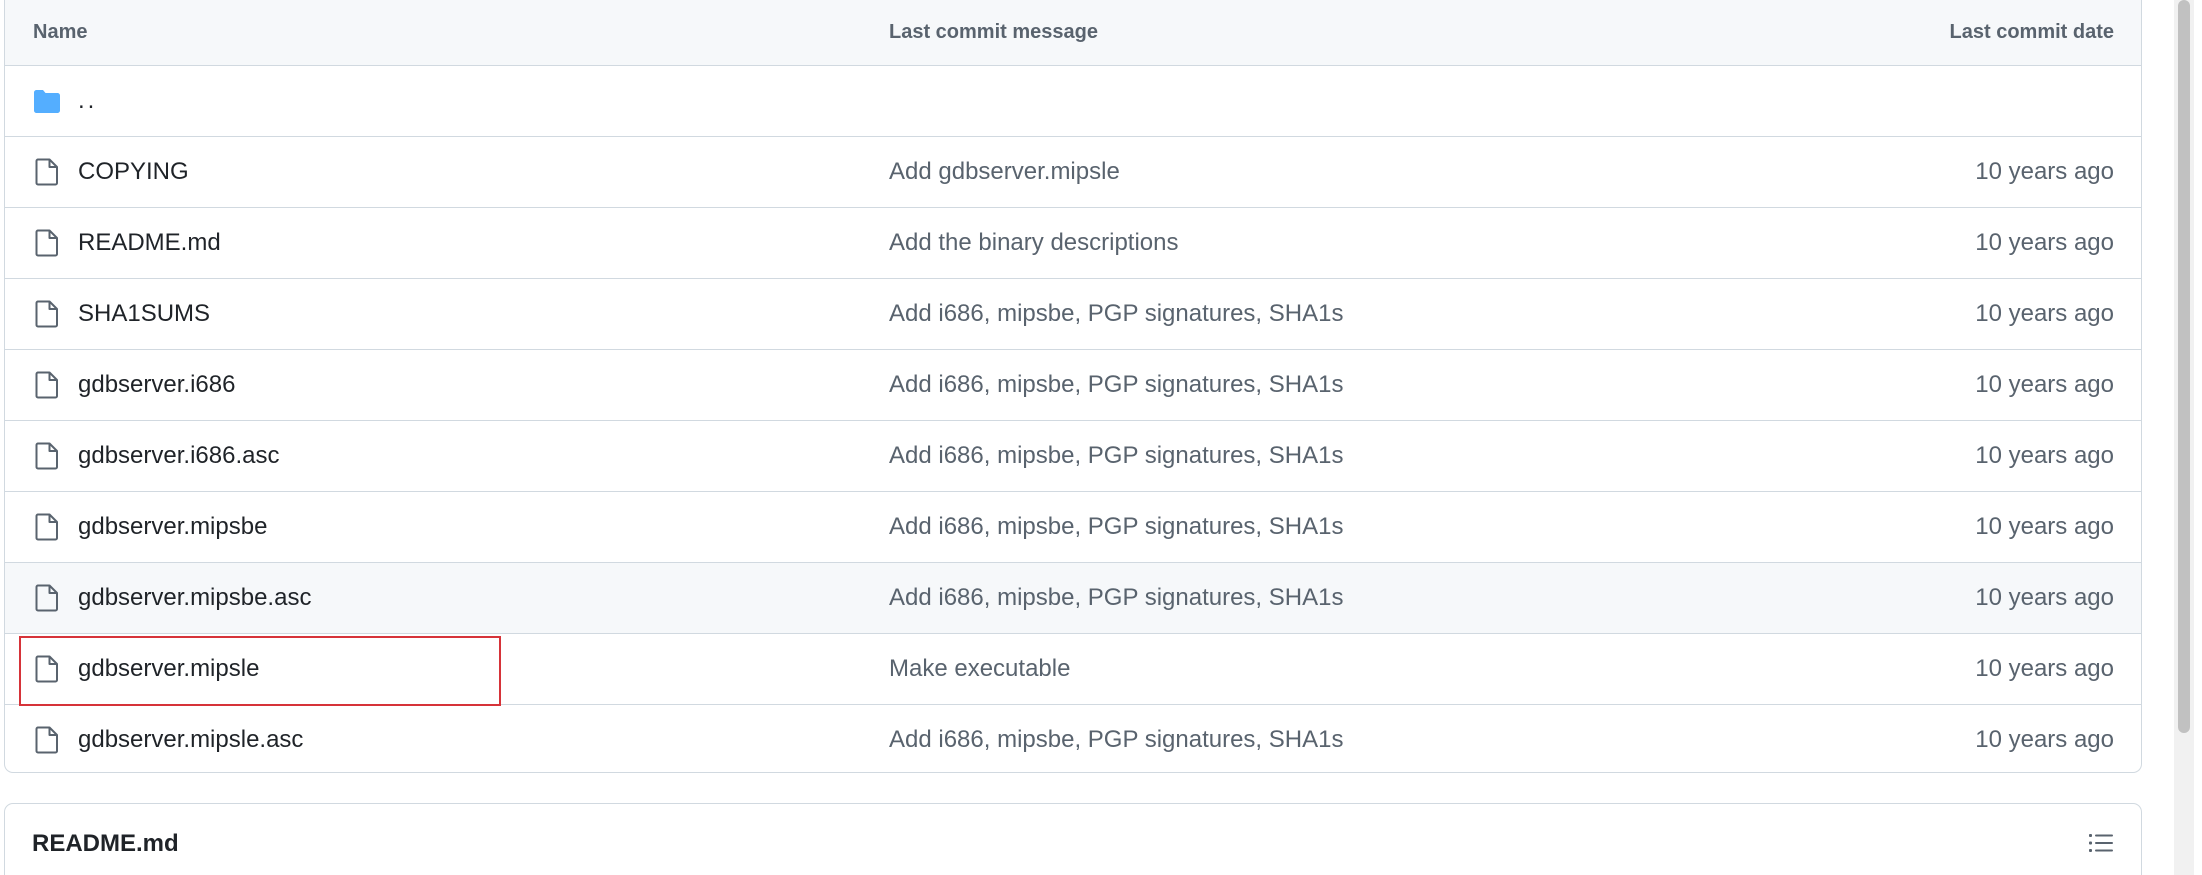 The width and height of the screenshot is (2202, 875). I want to click on parent-directory-link: .., so click(87, 101).